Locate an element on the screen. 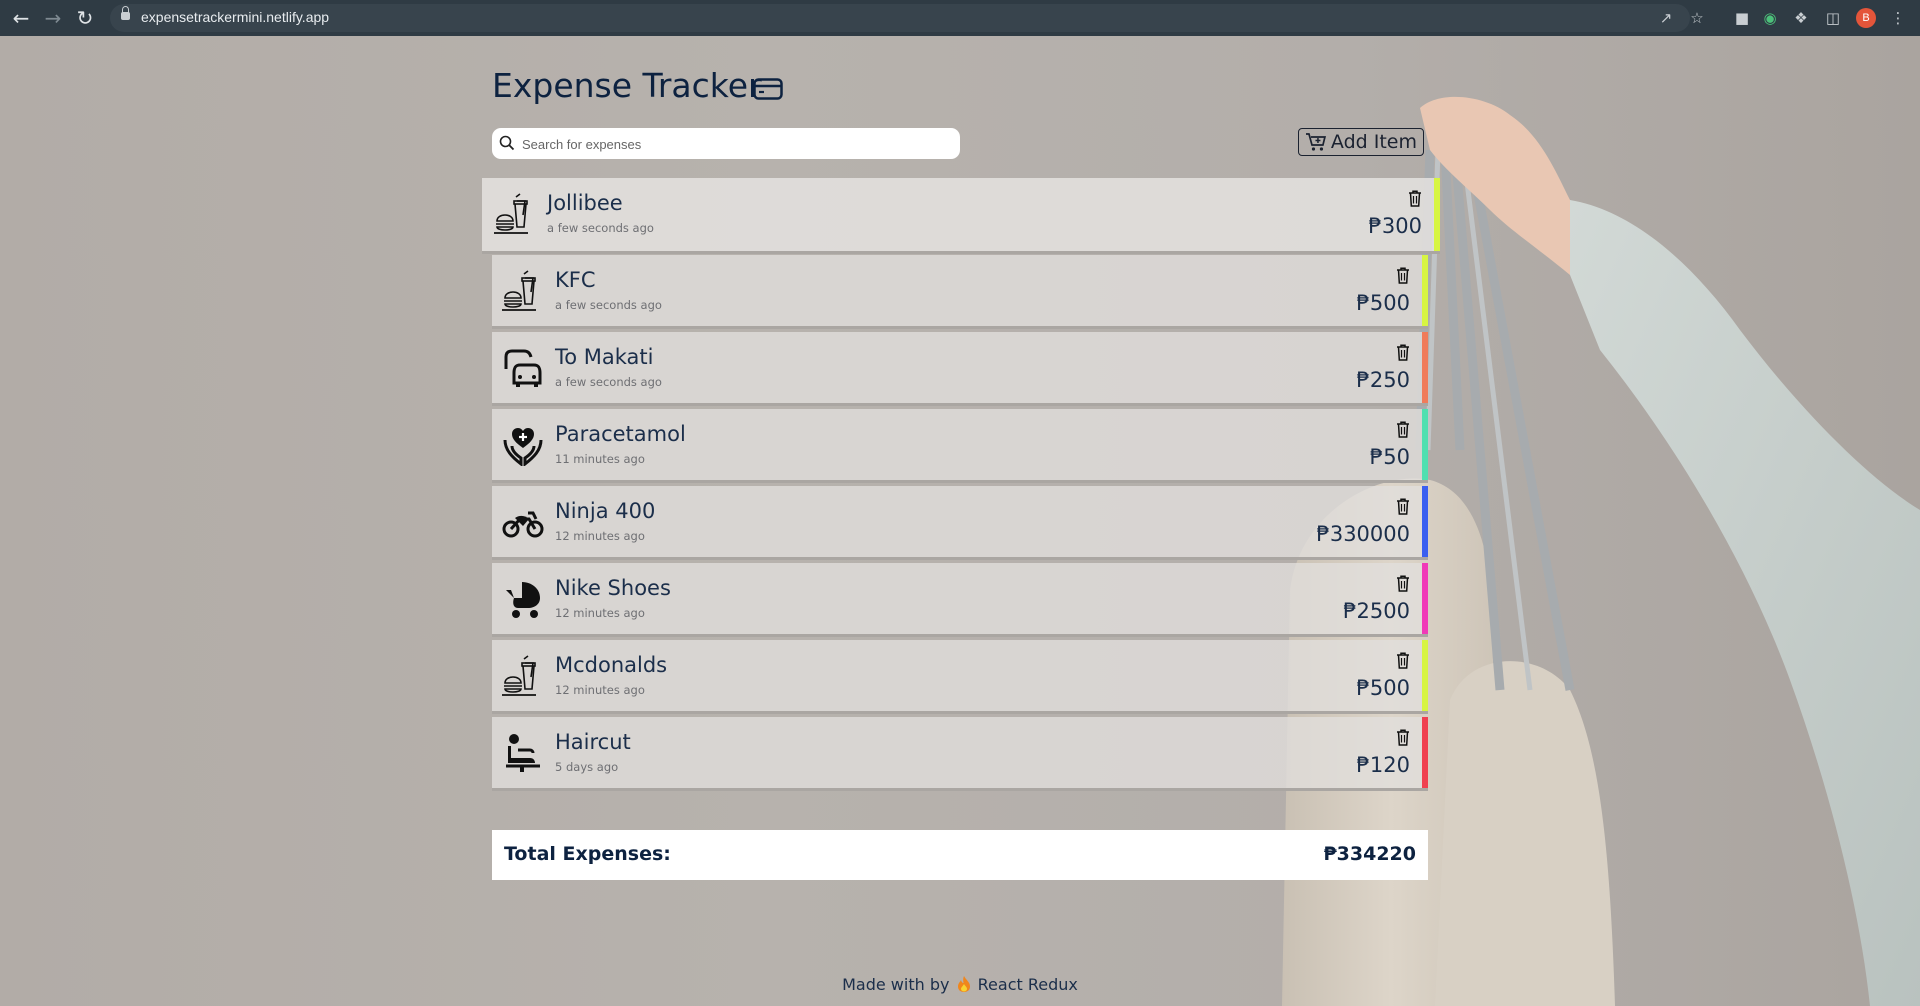  expense-time: 11 minutes ago is located at coordinates (600, 459).